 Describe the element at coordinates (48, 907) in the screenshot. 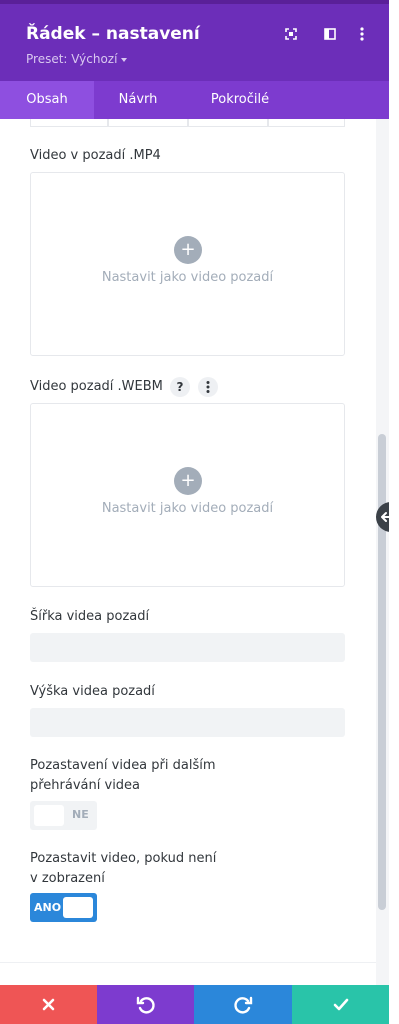

I see `toggle-state-text: ANO` at that location.